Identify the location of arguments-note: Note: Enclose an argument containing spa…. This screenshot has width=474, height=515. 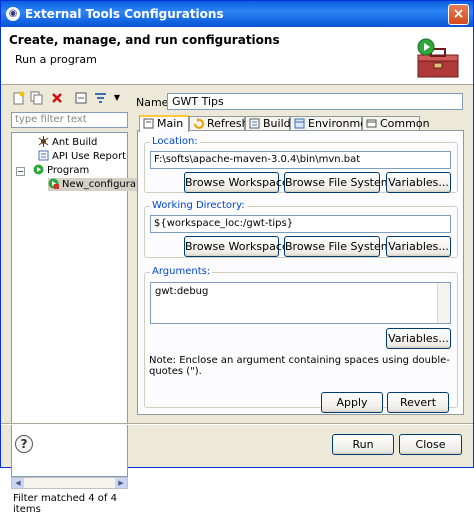
(299, 366).